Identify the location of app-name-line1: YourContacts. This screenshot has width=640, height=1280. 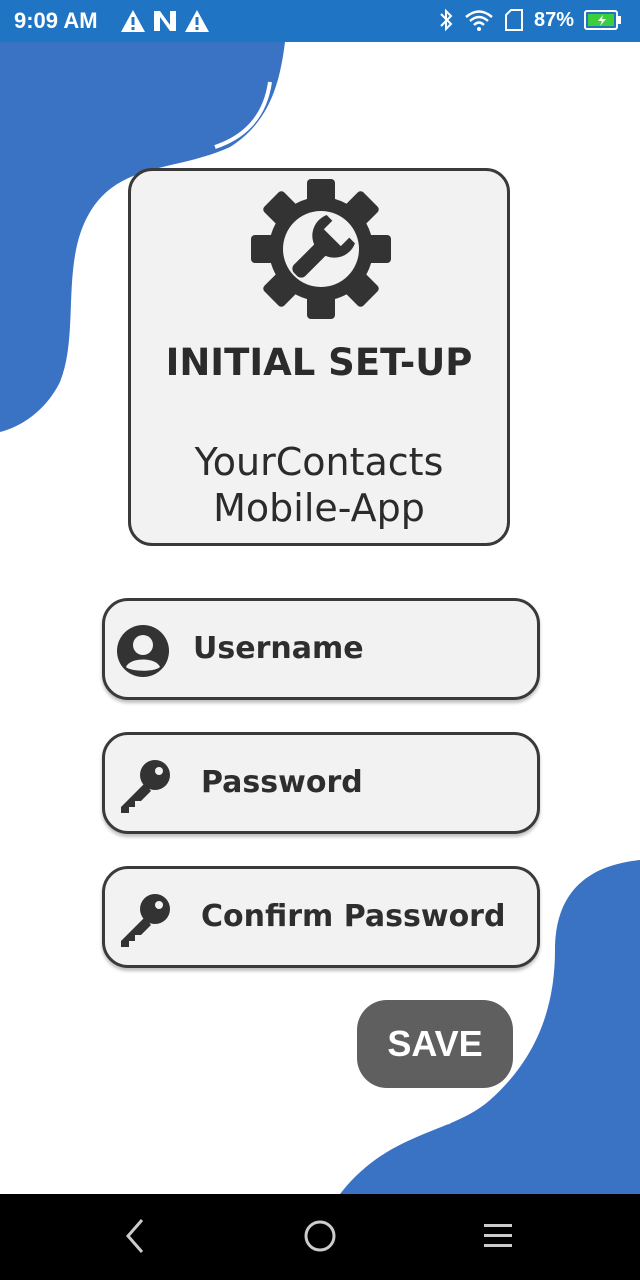
(319, 462).